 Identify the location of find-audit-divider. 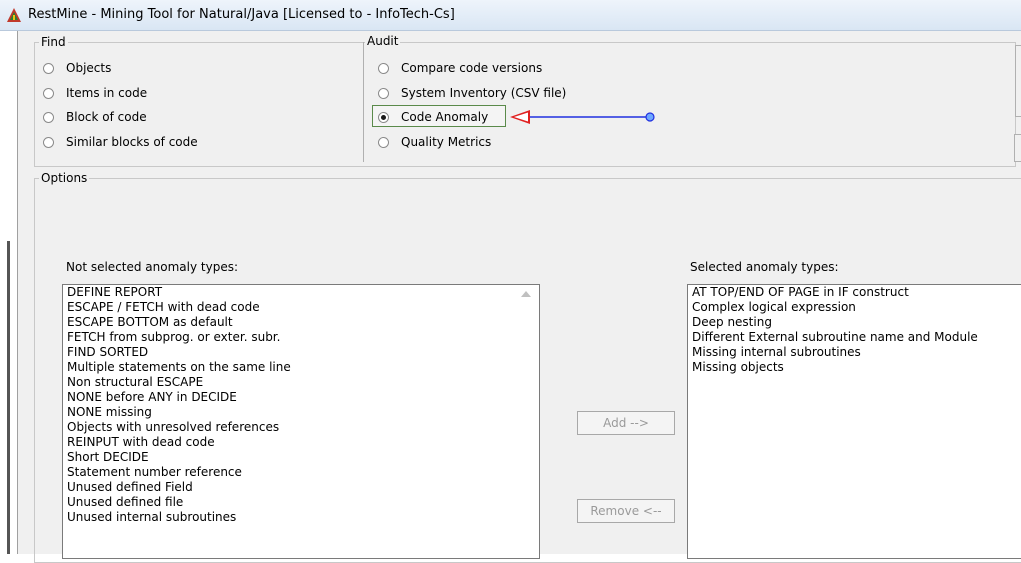
(363, 102).